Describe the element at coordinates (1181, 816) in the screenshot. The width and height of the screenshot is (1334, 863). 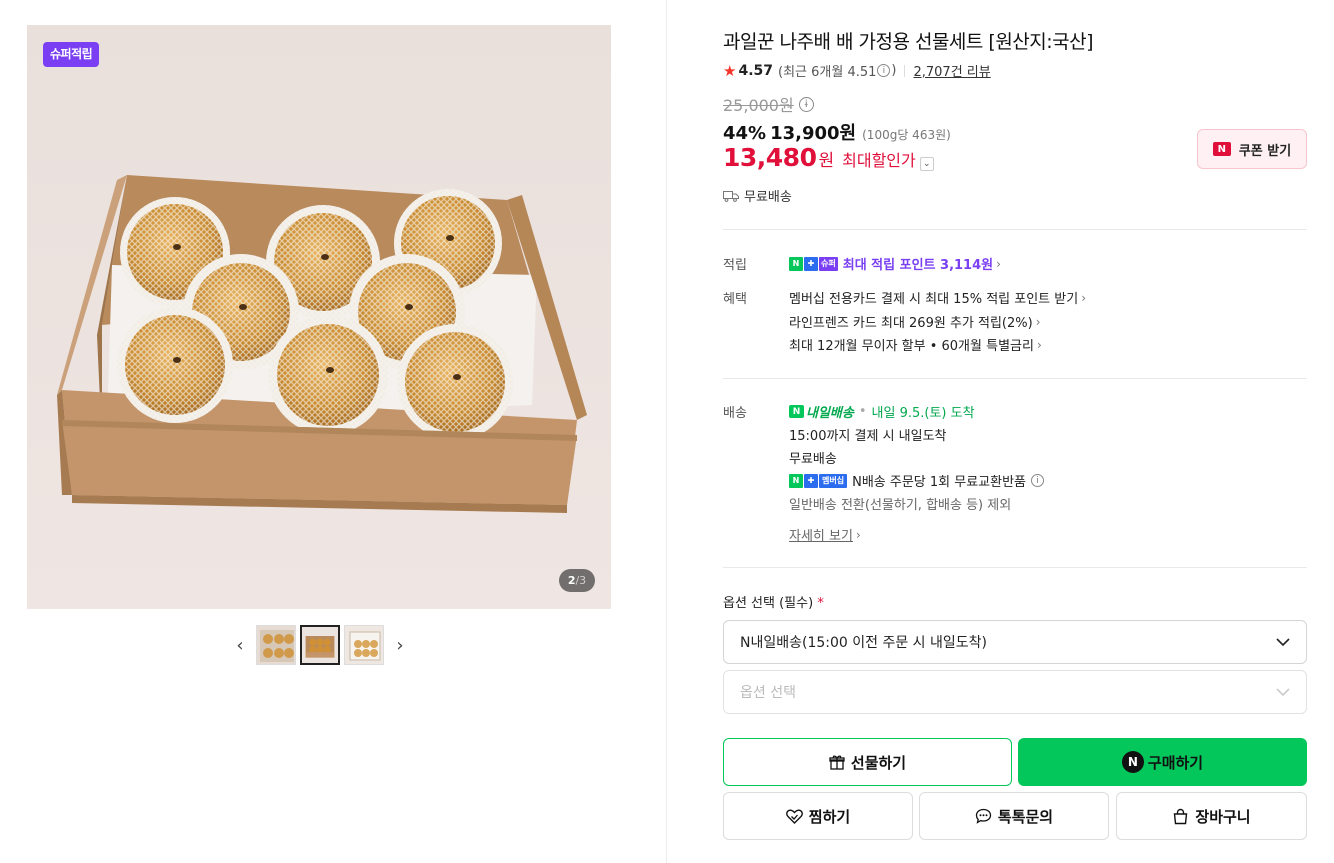
I see `shopping-bag-icon` at that location.